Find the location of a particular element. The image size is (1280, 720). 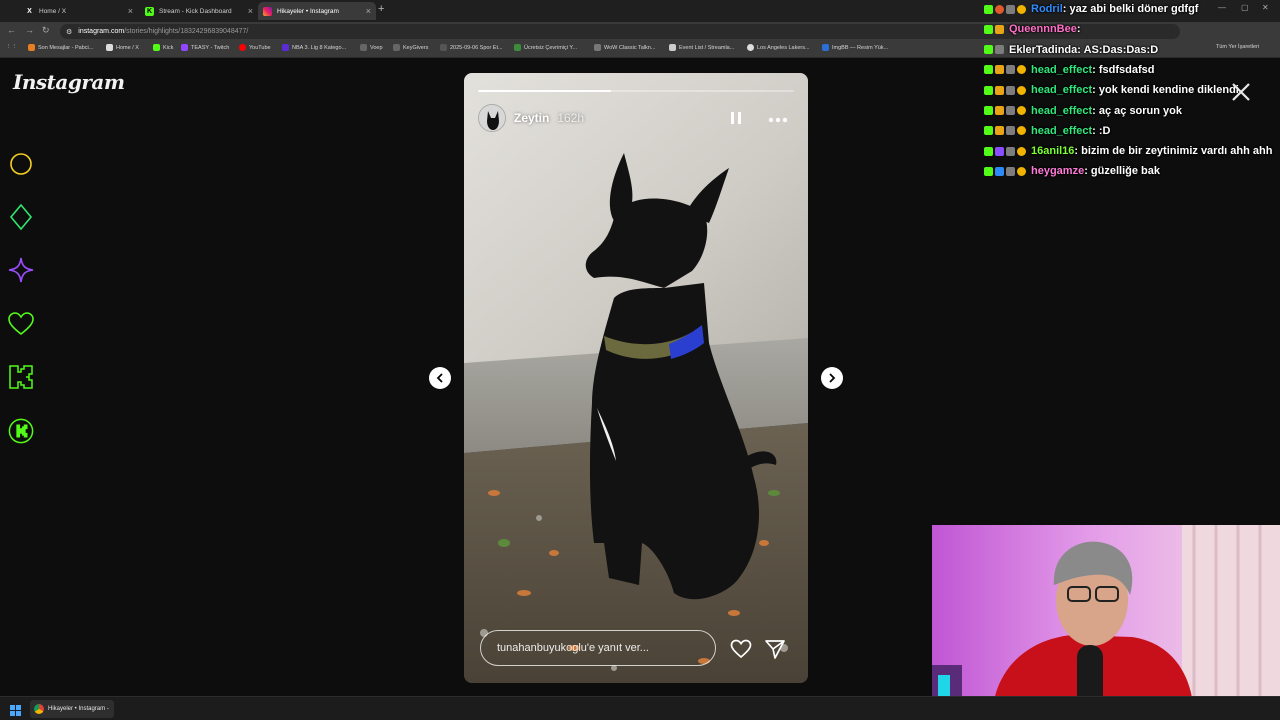

story-progress-fill is located at coordinates (544, 91).